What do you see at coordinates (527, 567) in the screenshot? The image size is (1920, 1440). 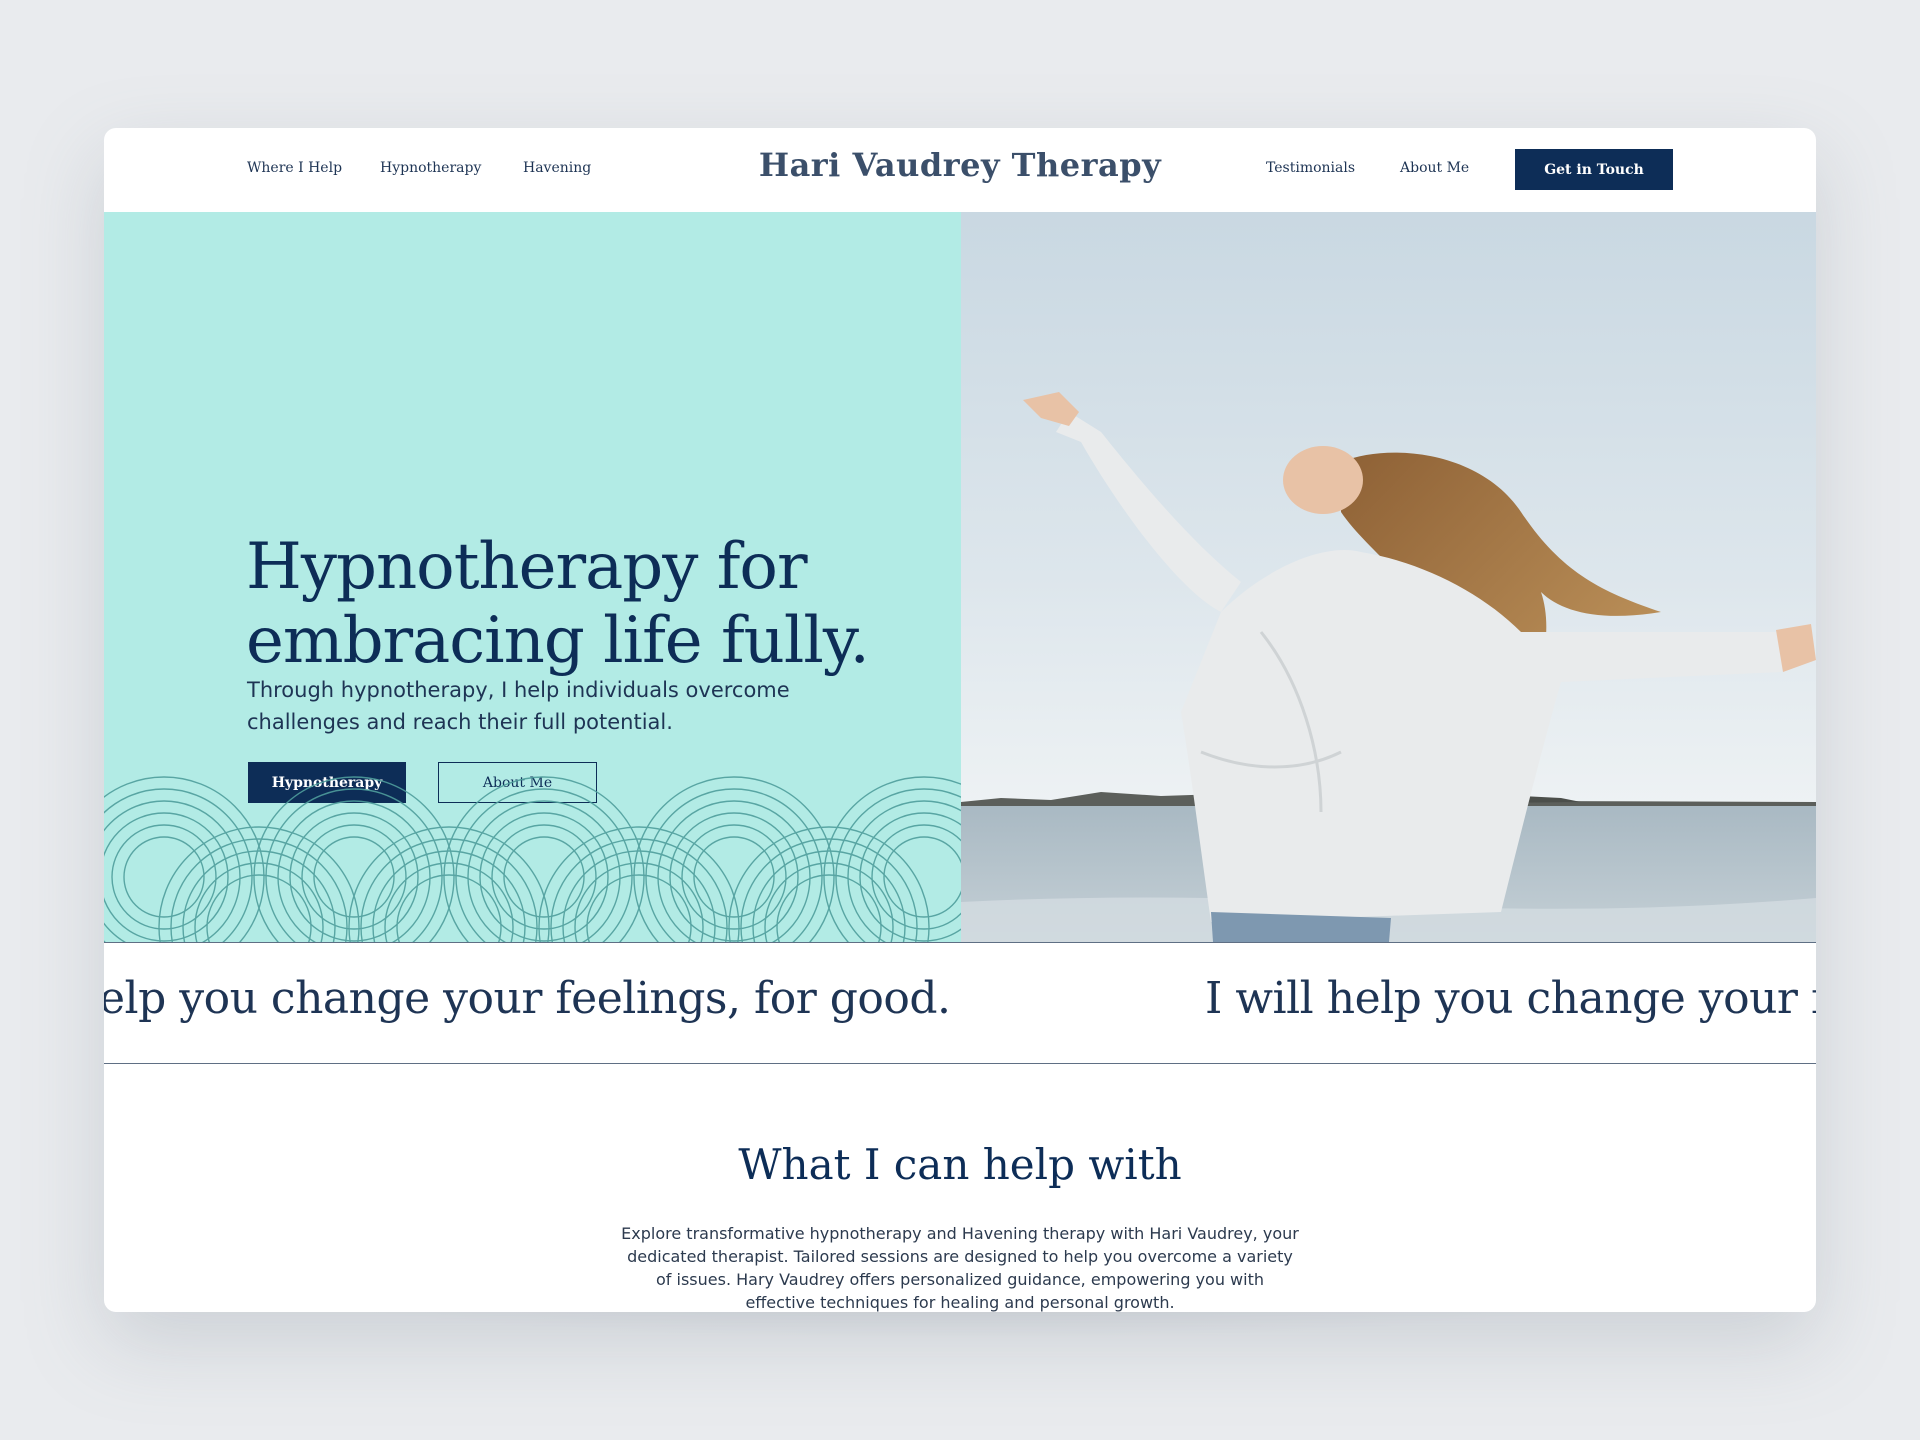 I see `hero-title-line-1: Hypnotherapy for` at bounding box center [527, 567].